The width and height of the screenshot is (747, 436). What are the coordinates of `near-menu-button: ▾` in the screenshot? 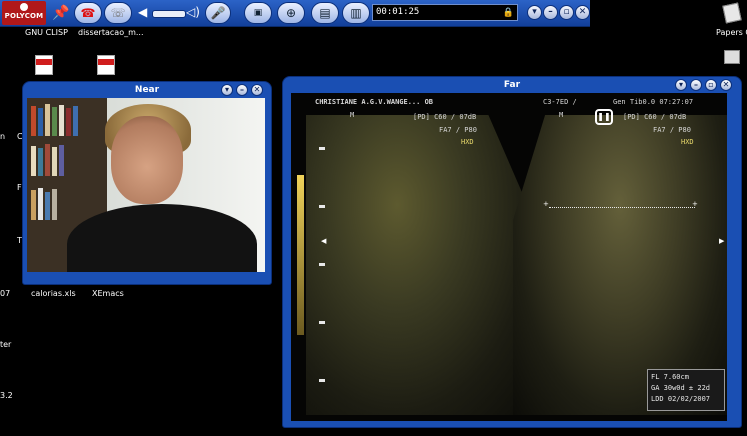 It's located at (227, 90).